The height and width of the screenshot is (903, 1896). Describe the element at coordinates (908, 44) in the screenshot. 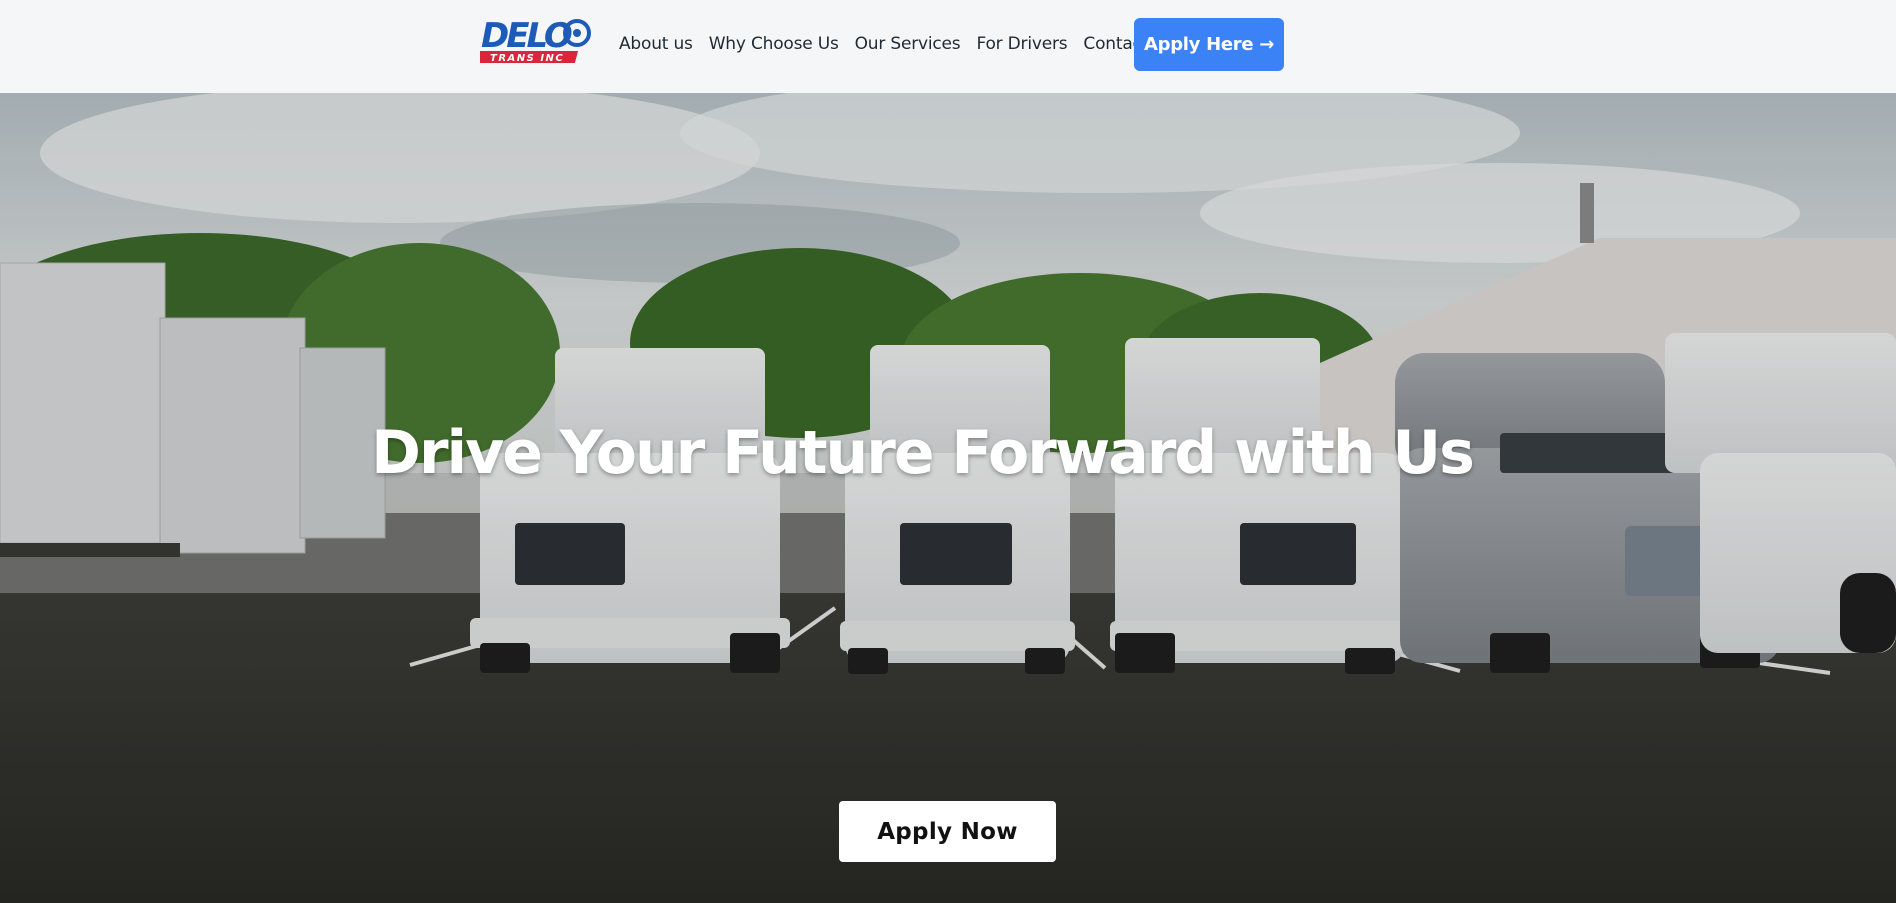

I see `nav-our-services: Our Services` at that location.